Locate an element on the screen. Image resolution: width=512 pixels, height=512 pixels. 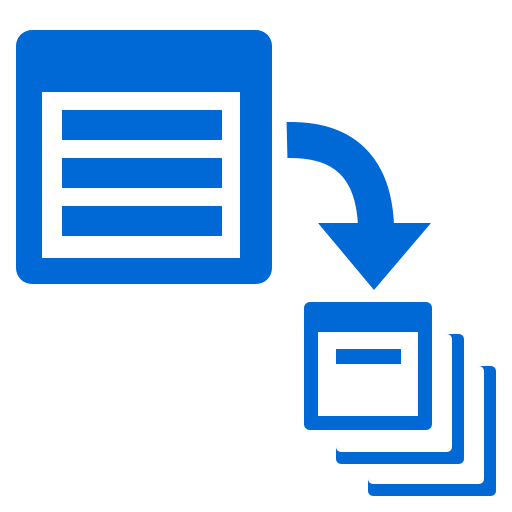
stack-front-window is located at coordinates (368, 366).